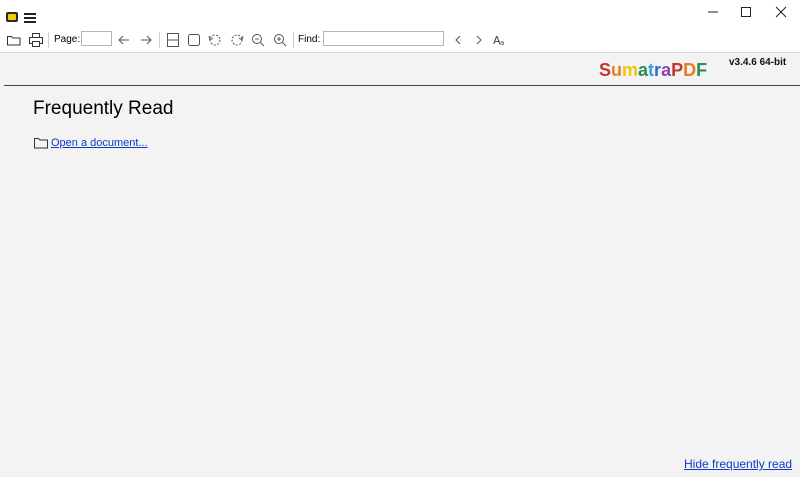  What do you see at coordinates (702, 70) in the screenshot?
I see `logo-letter: F` at bounding box center [702, 70].